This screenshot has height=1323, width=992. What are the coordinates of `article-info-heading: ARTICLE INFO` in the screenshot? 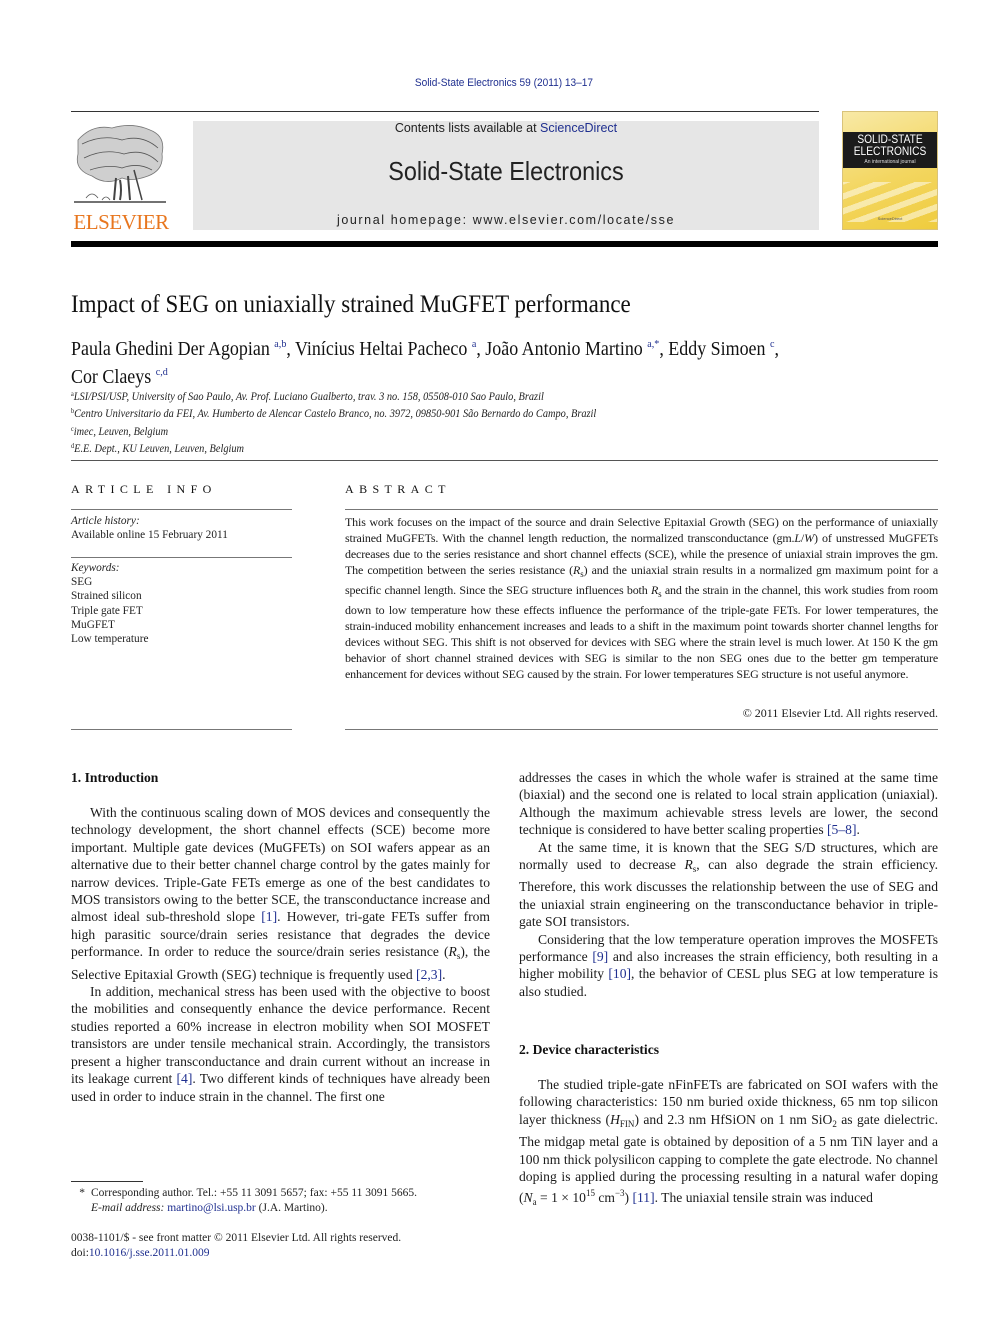 It's located at (144, 489).